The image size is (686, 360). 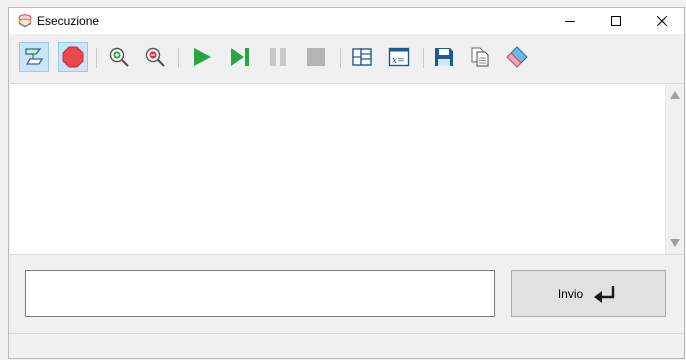 What do you see at coordinates (588, 293) in the screenshot?
I see `send-button: Invio` at bounding box center [588, 293].